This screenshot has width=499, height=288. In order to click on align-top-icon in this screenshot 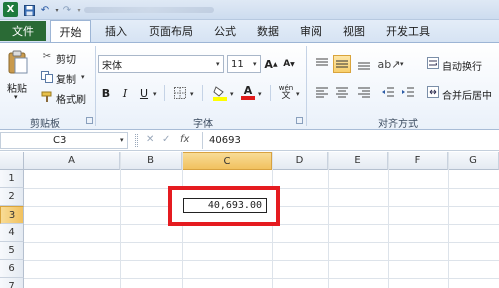, I will do `click(322, 64)`.